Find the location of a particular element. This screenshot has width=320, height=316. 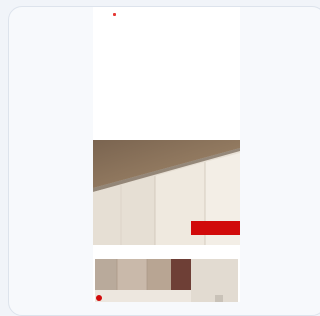

promo-banner is located at coordinates (215, 228).